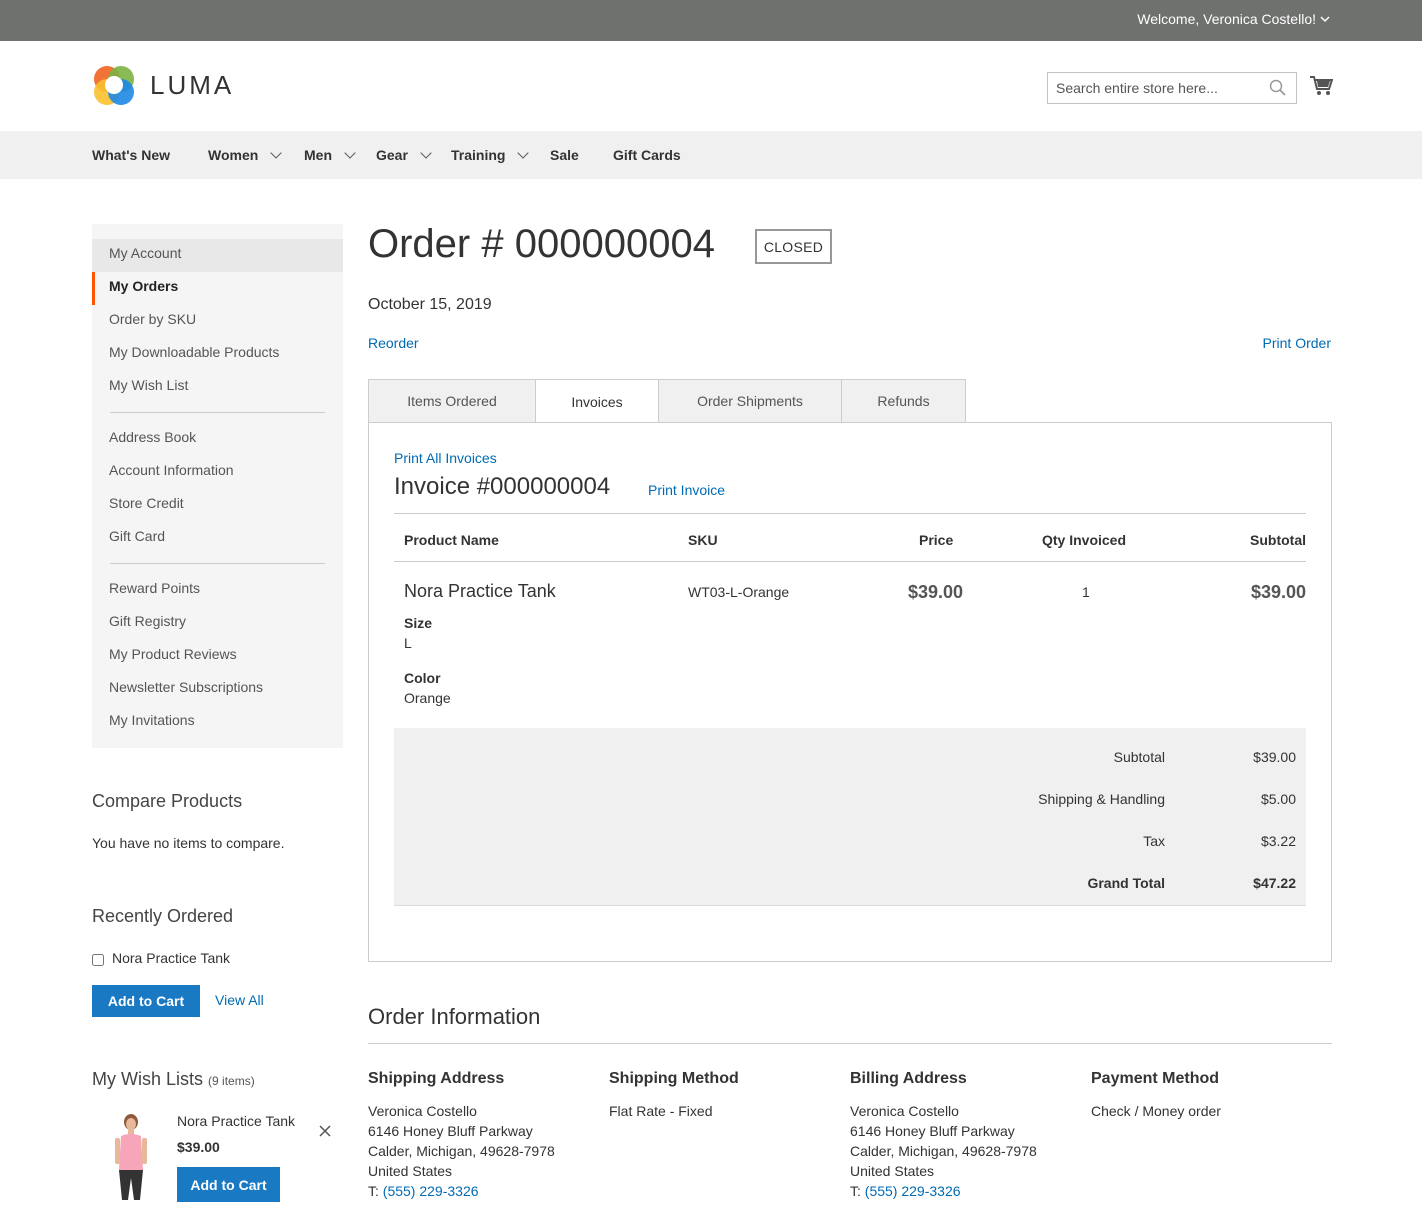 The image size is (1422, 1222). I want to click on wishlist-title: My Wish Lists (9 items), so click(173, 1079).